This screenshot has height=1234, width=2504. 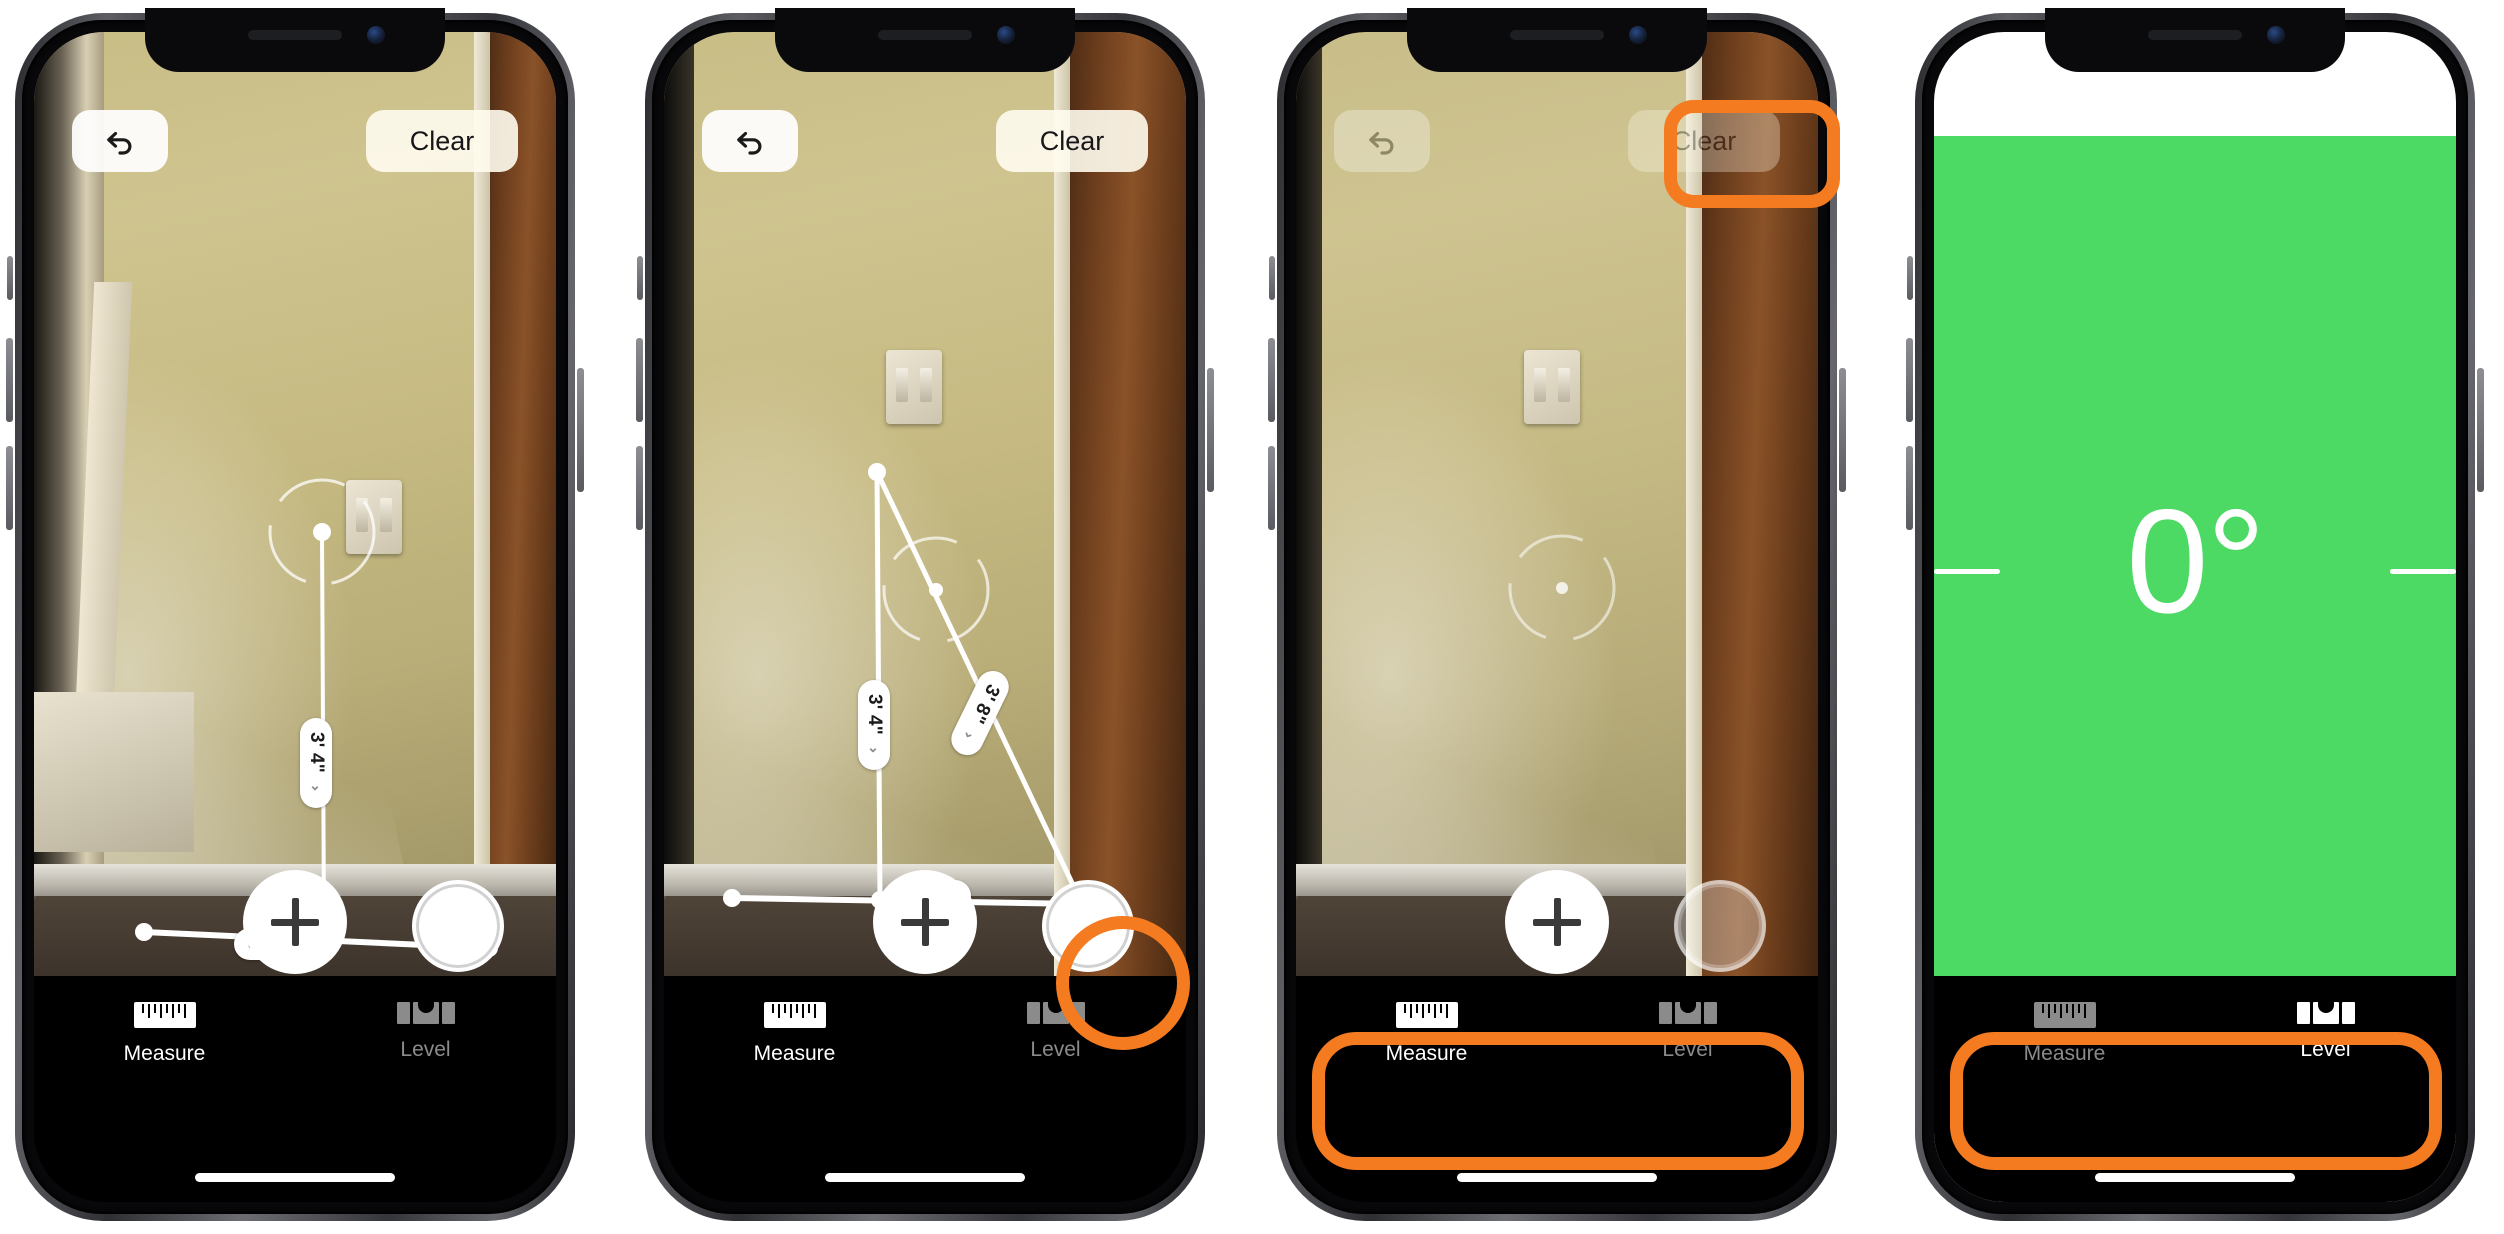 What do you see at coordinates (1557, 1089) in the screenshot?
I see `tab-bar: Measure Level` at bounding box center [1557, 1089].